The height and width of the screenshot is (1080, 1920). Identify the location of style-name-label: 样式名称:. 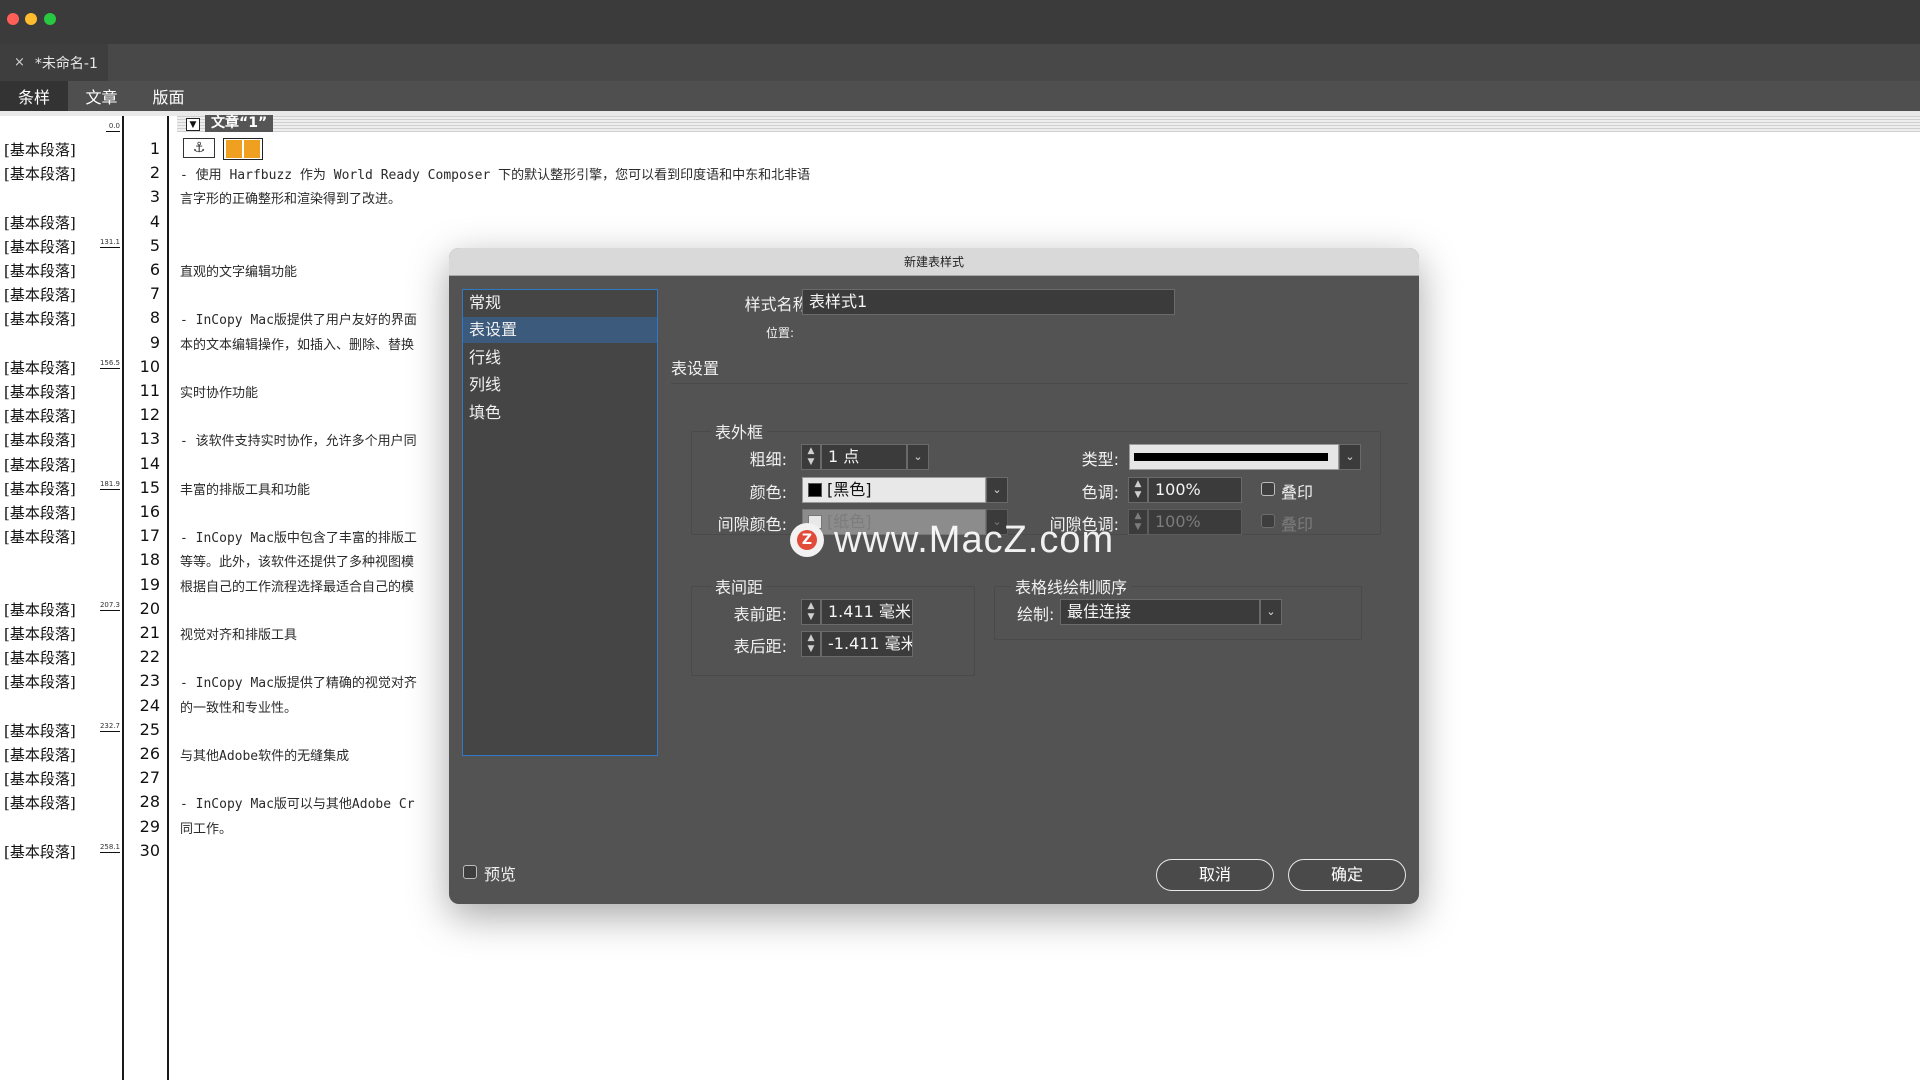
(779, 304).